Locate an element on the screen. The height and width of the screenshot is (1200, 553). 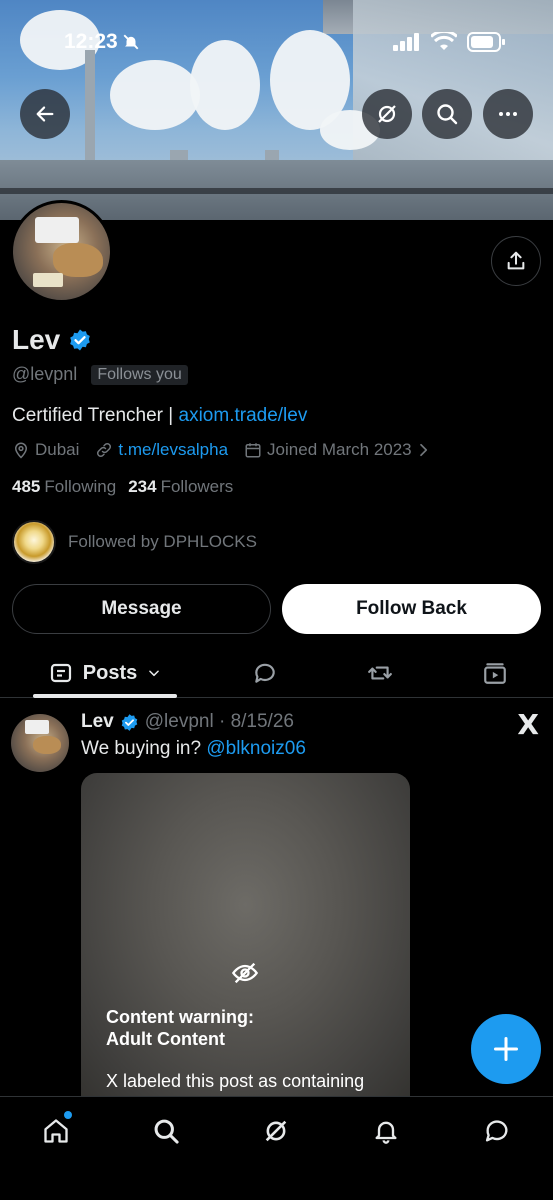
post-author-avatar is located at coordinates (40, 743).